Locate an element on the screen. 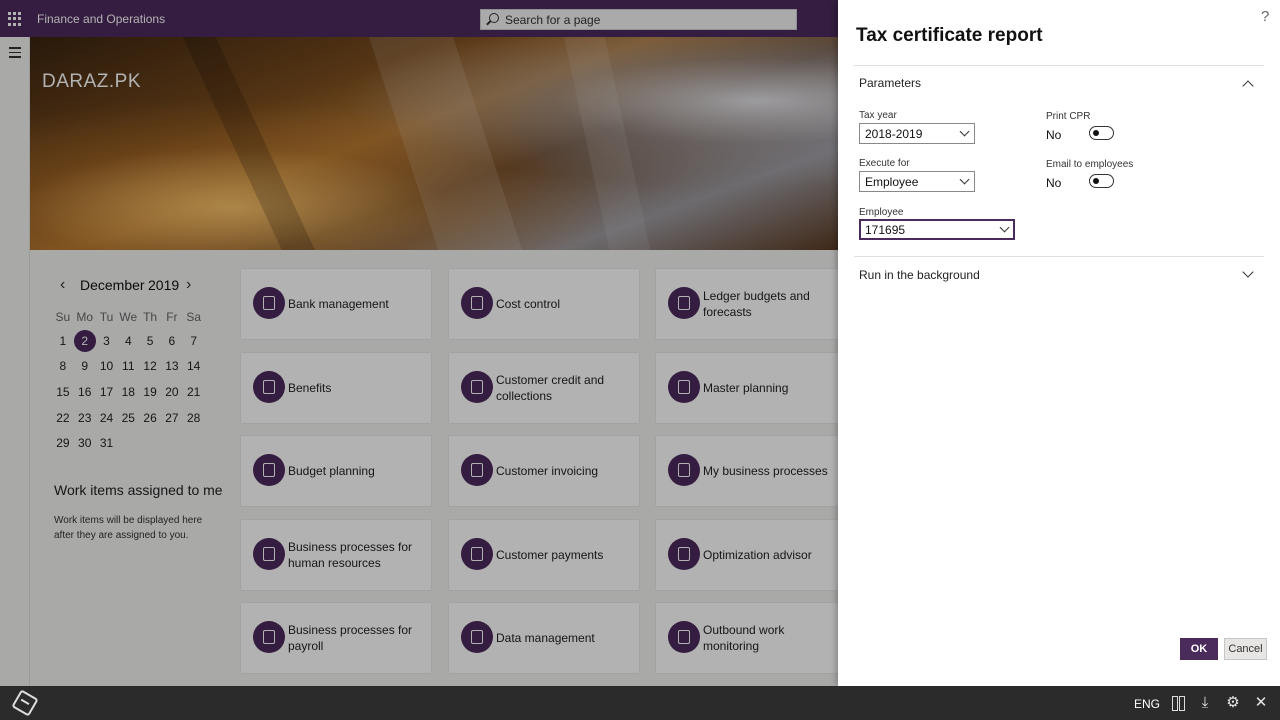 The width and height of the screenshot is (1280, 720). print-cpr-toggle is located at coordinates (1101, 133).